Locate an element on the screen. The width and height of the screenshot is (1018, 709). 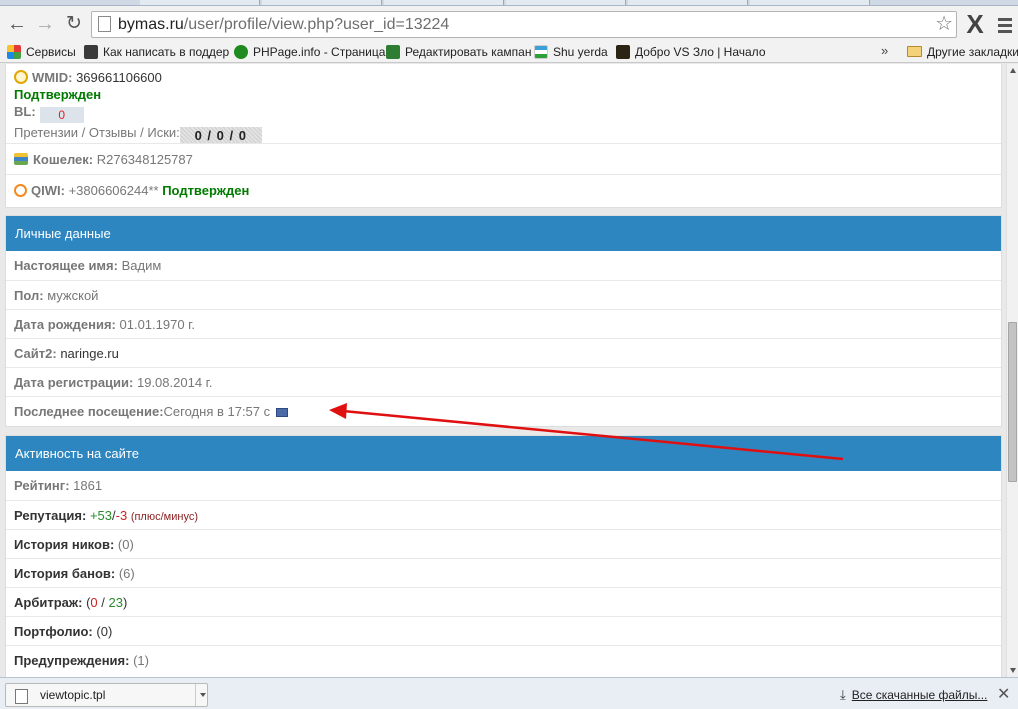
bookmark-label: Shu yerda is located at coordinates (580, 52).